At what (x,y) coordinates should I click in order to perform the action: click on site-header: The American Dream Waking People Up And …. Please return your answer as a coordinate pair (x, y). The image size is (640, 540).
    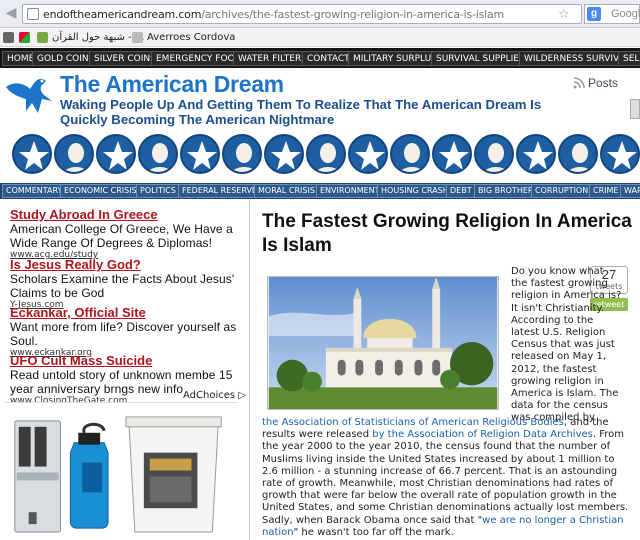
    Looking at the image, I should click on (320, 99).